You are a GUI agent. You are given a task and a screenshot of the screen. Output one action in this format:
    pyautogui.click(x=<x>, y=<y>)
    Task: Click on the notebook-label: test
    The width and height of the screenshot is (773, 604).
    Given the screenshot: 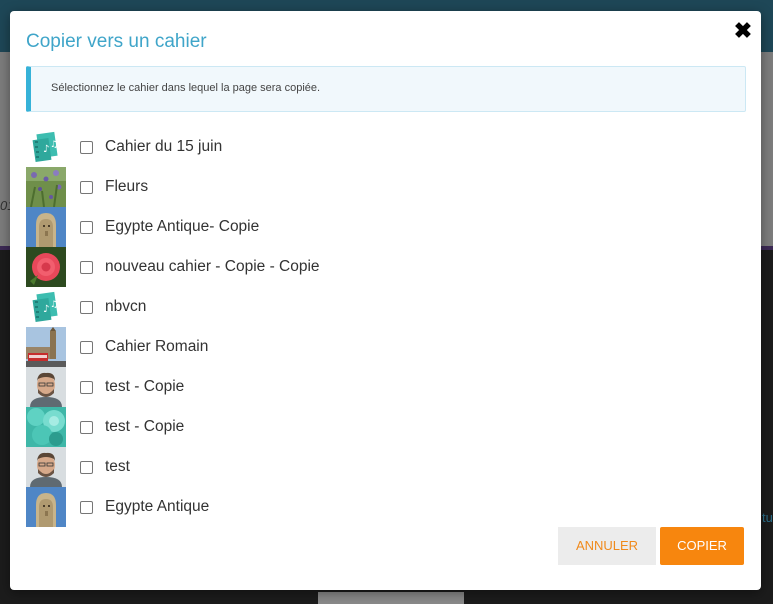 What is the action you would take?
    pyautogui.click(x=117, y=466)
    